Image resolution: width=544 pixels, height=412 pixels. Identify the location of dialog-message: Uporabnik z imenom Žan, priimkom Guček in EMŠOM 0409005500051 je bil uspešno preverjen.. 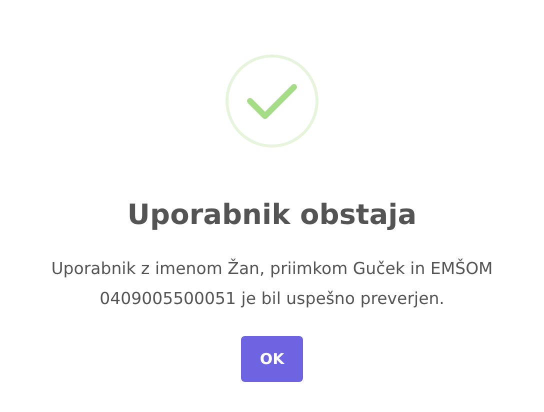
(272, 284).